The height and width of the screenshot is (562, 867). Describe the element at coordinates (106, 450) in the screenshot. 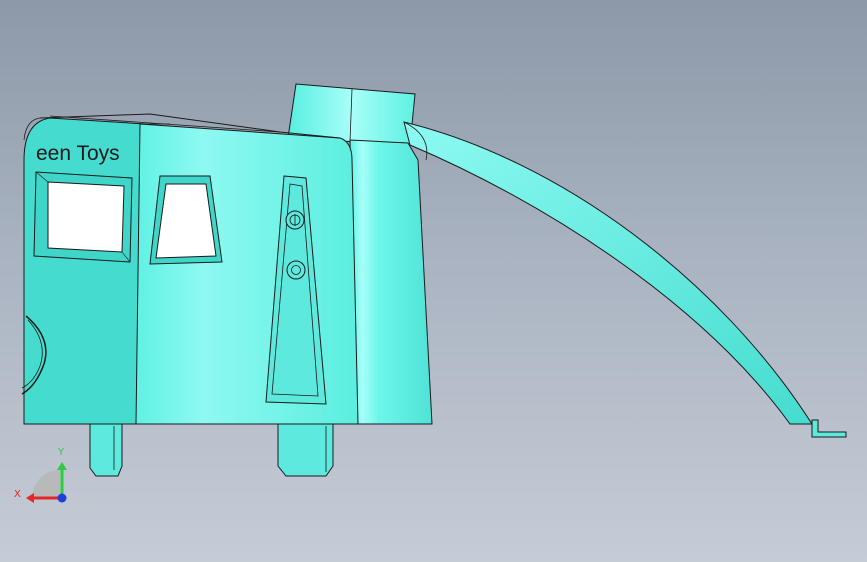

I see `front-leg` at that location.